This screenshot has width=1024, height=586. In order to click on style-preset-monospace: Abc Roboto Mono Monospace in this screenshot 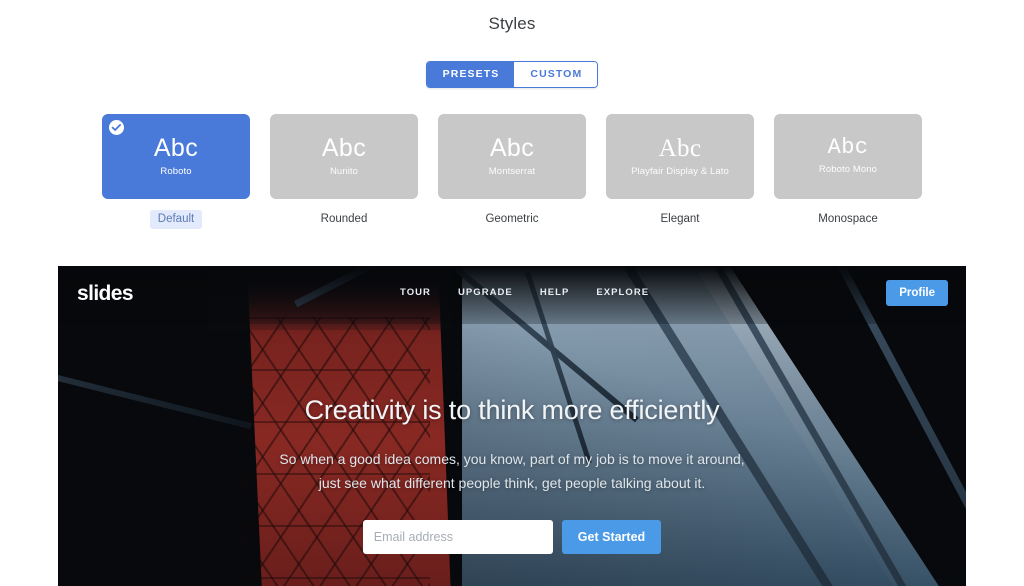, I will do `click(848, 171)`.